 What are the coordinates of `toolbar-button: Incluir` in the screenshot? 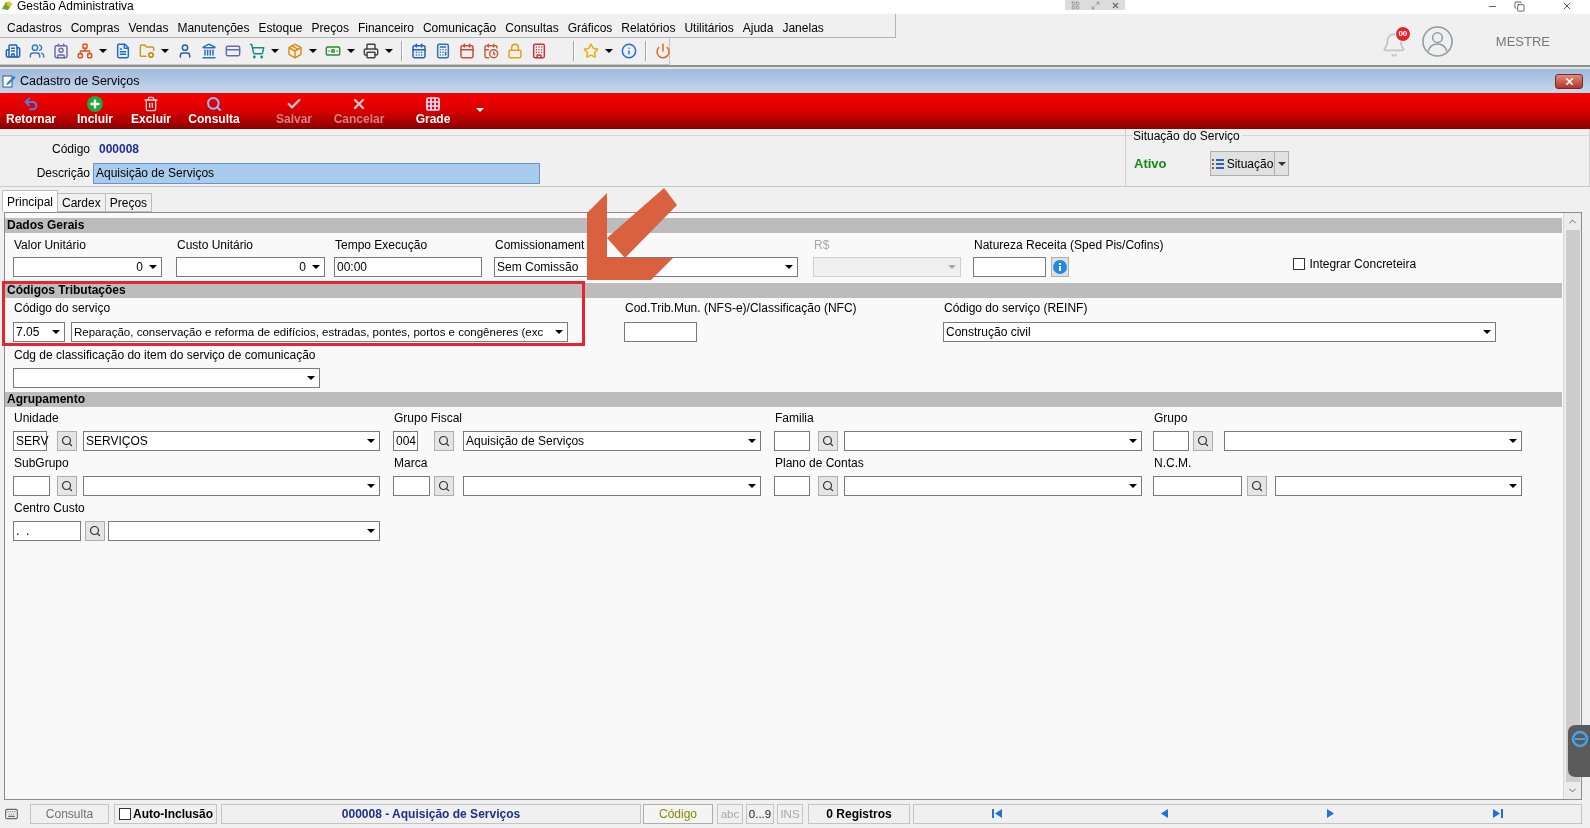 It's located at (95, 111).